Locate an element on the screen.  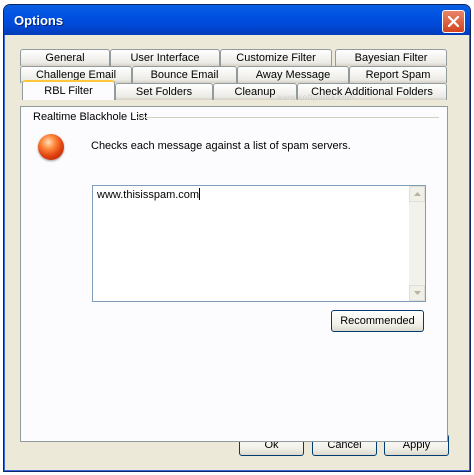
tab-label: General is located at coordinates (65, 58).